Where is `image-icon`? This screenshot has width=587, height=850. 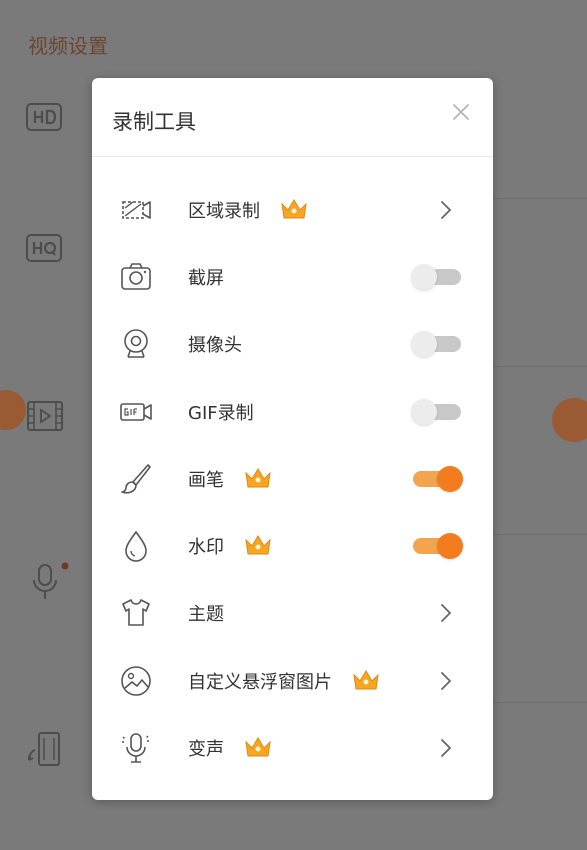
image-icon is located at coordinates (136, 680).